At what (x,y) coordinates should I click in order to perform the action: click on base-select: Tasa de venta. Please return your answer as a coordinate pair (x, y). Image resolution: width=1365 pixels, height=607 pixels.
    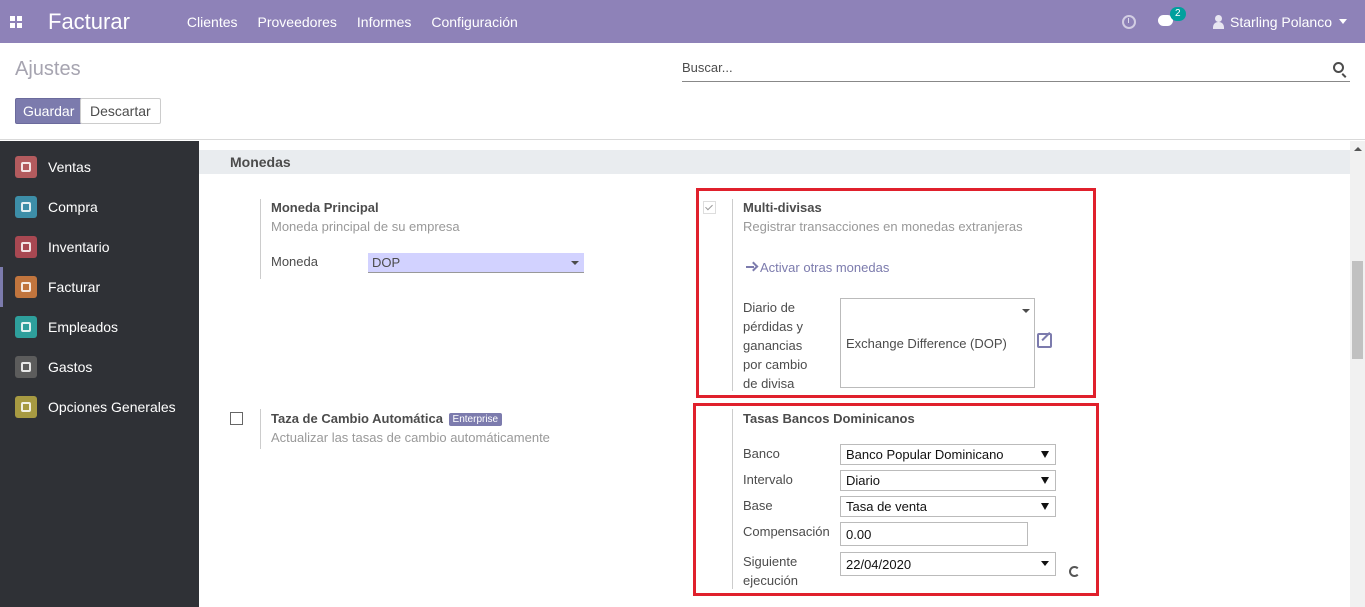
    Looking at the image, I should click on (948, 506).